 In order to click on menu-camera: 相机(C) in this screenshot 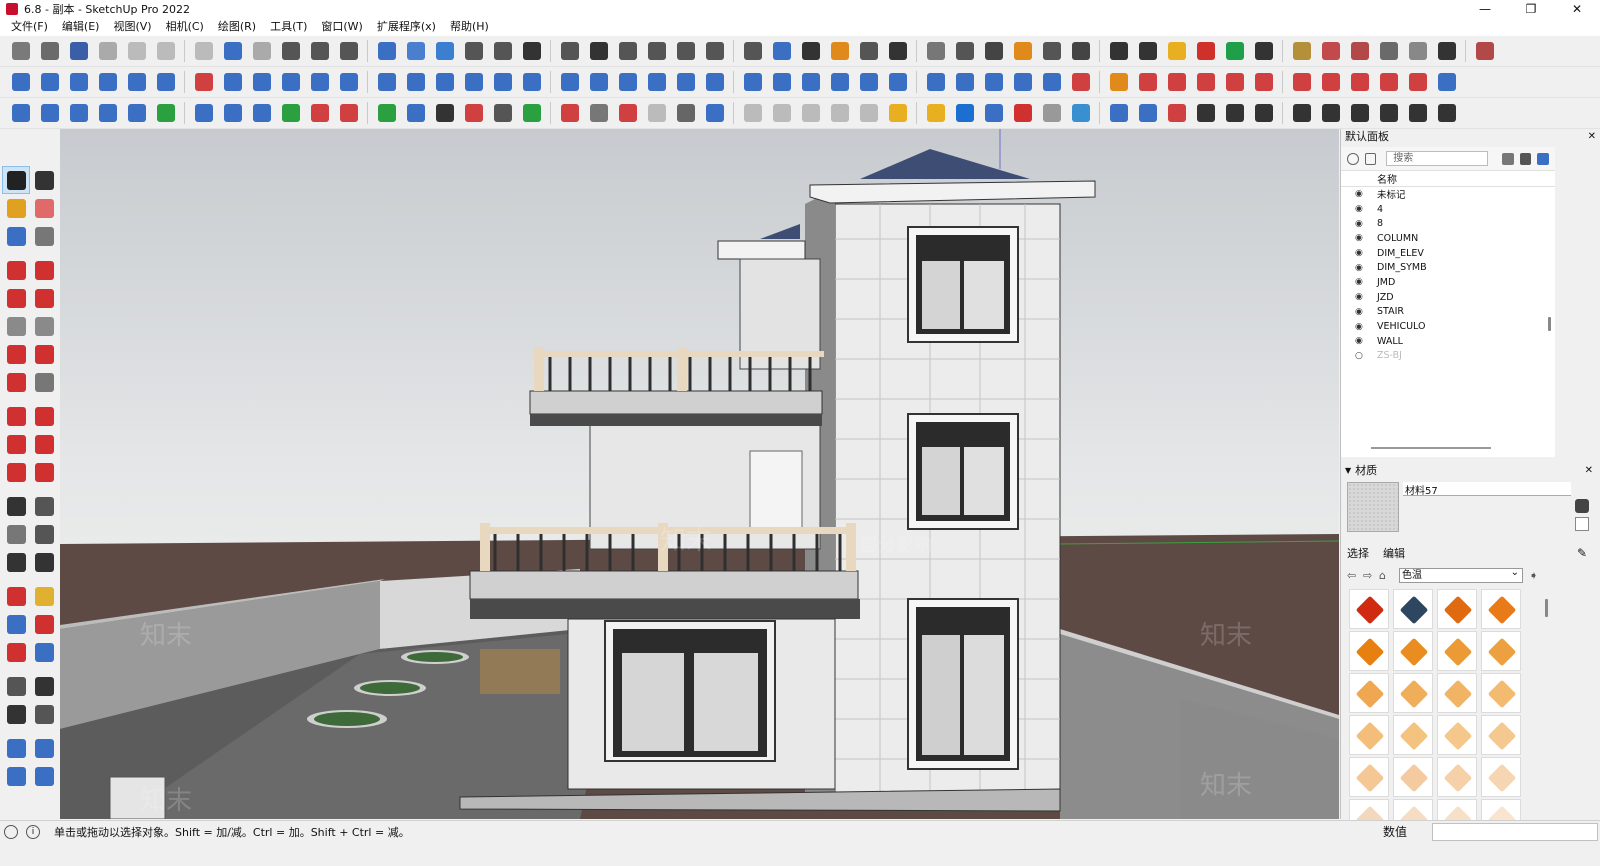, I will do `click(185, 27)`.